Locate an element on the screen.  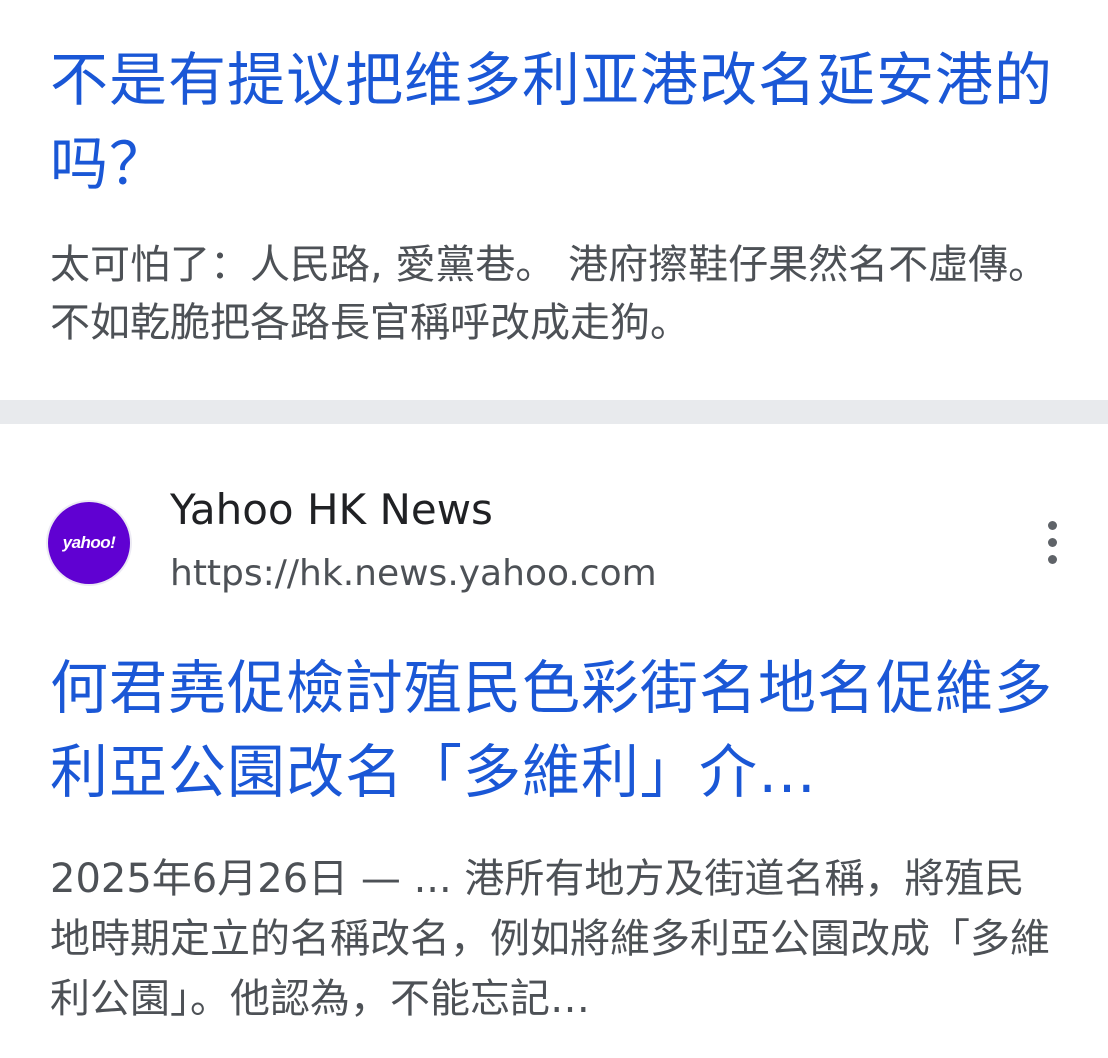
yahoo-logo: yahoo! is located at coordinates (89, 543).